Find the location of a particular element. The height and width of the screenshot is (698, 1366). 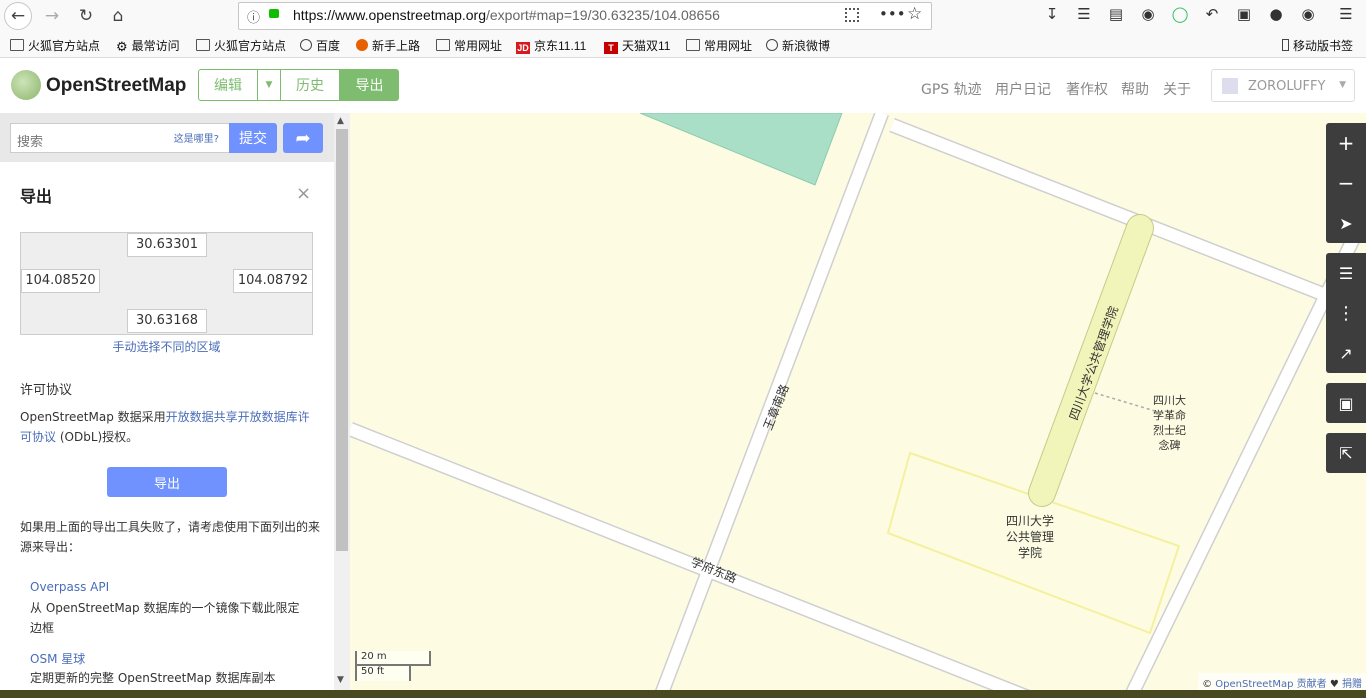

forward-icon: → is located at coordinates (52, 16).